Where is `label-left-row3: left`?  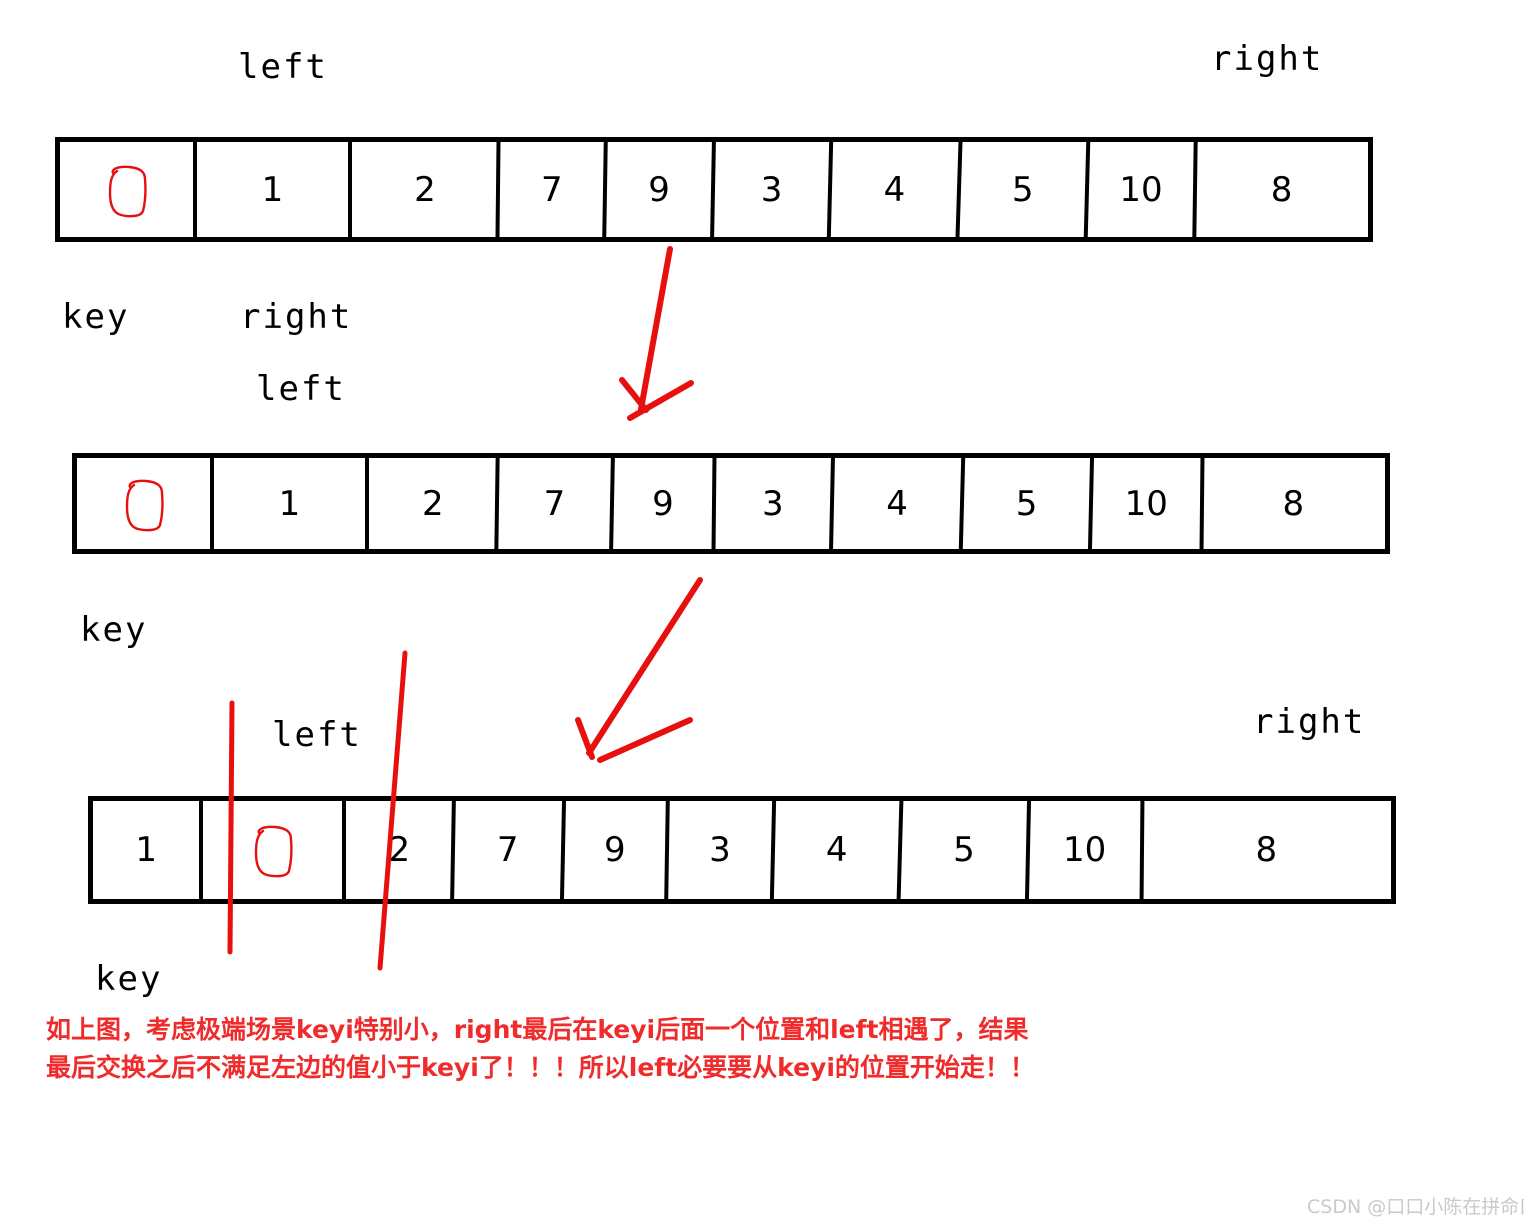 label-left-row3: left is located at coordinates (317, 735).